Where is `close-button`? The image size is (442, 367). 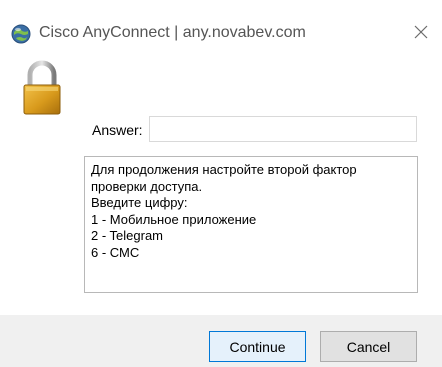 close-button is located at coordinates (421, 32).